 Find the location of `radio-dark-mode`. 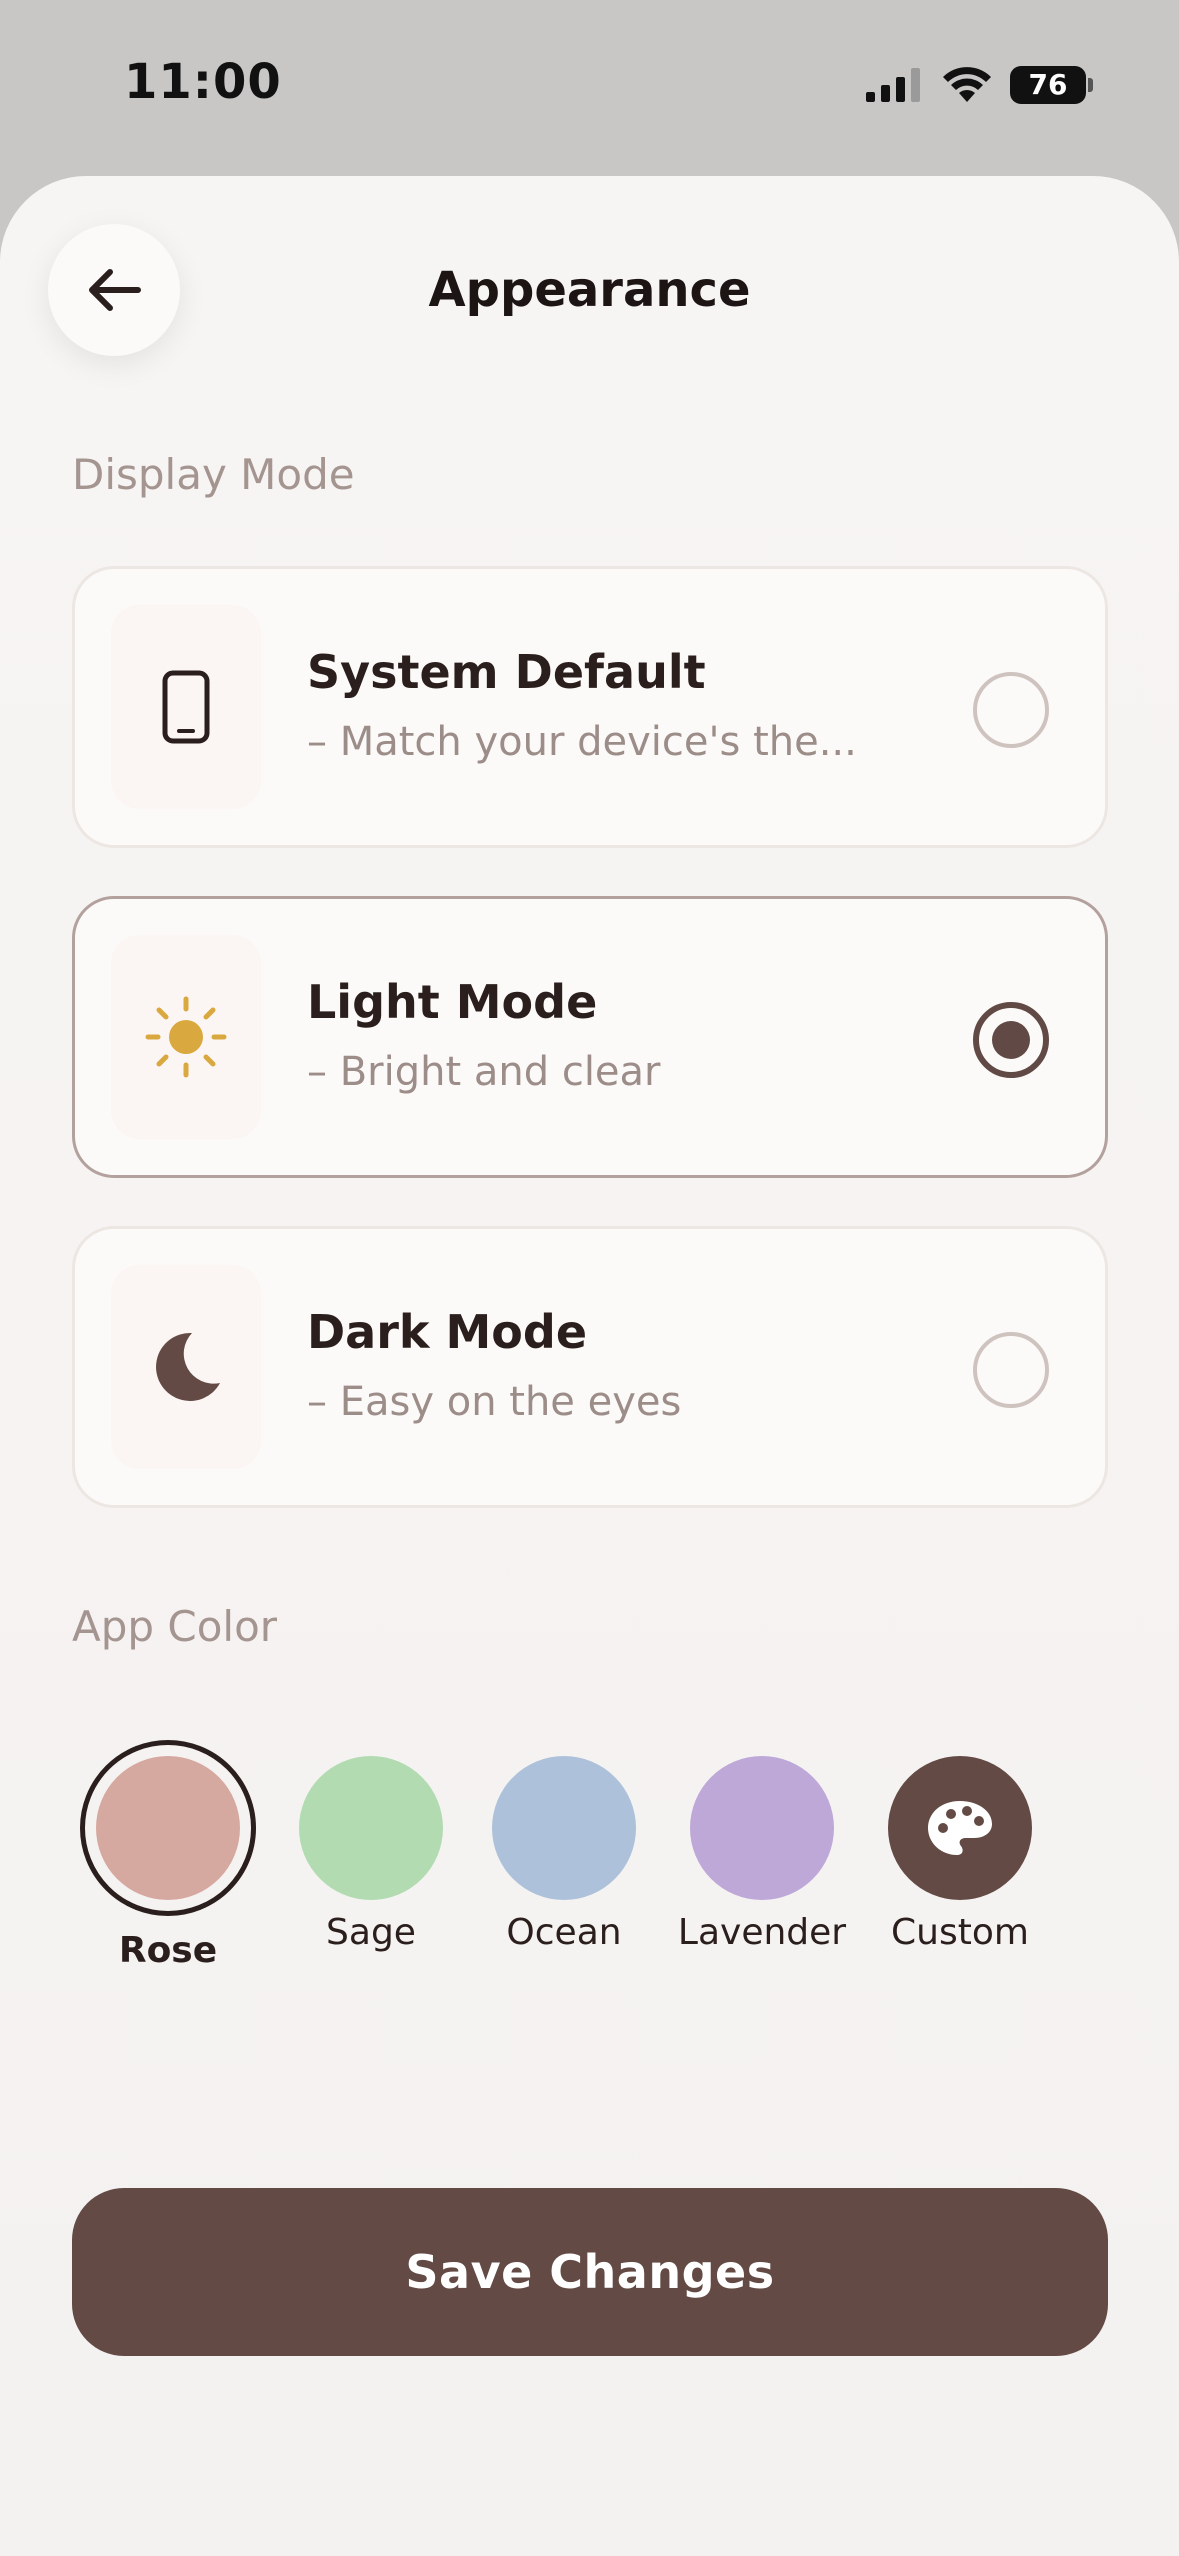

radio-dark-mode is located at coordinates (1011, 1370).